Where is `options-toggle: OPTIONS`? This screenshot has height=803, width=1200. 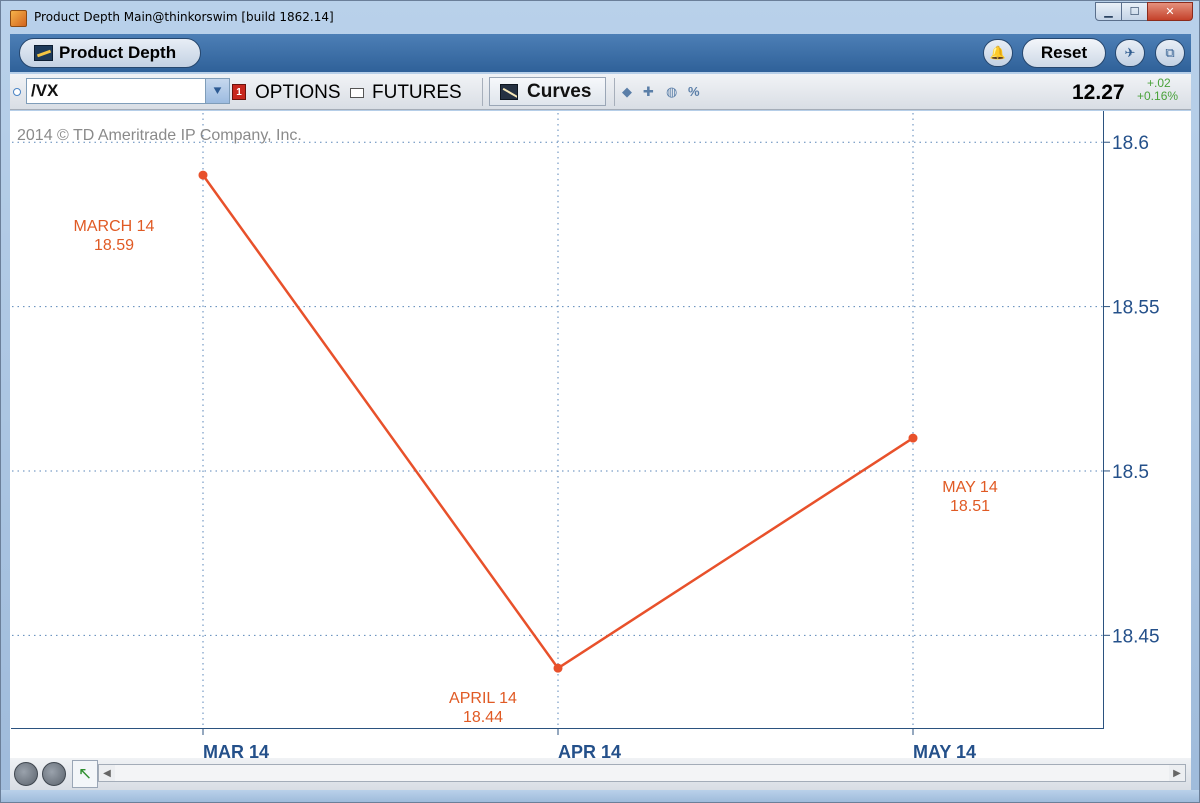
options-toggle: OPTIONS is located at coordinates (298, 93).